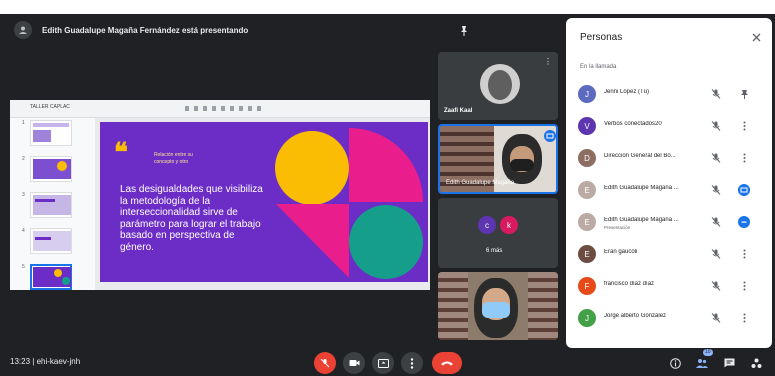  Describe the element at coordinates (458, 111) in the screenshot. I see `tile-name: Zaafi Kaal` at that location.